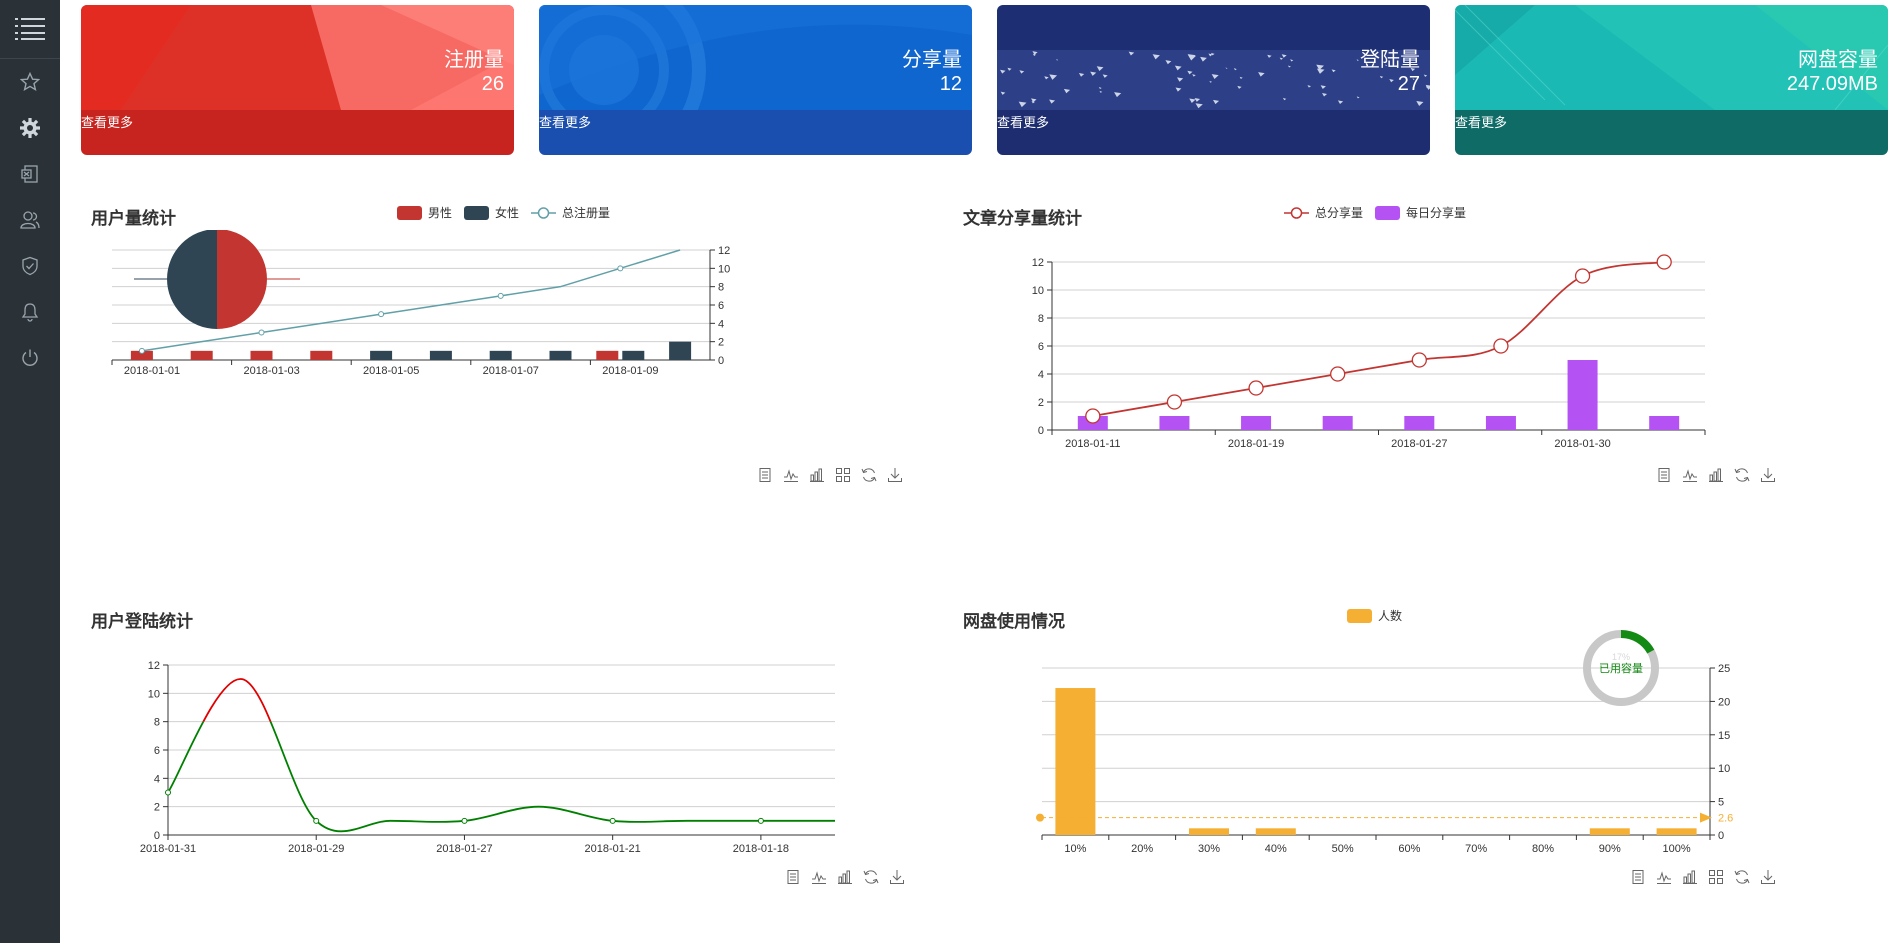 Image resolution: width=1903 pixels, height=943 pixels. I want to click on legend-shares: 总分享量 每日分享量, so click(1381, 212).